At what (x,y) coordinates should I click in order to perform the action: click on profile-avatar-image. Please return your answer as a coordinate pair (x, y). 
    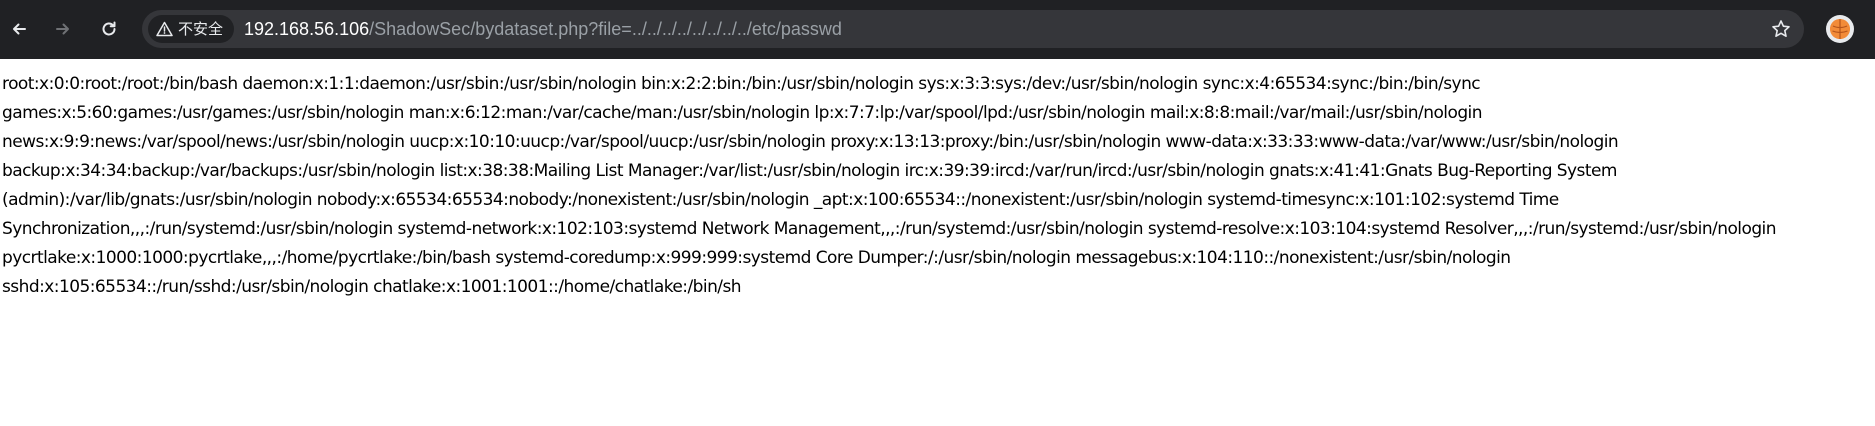
    Looking at the image, I should click on (1840, 29).